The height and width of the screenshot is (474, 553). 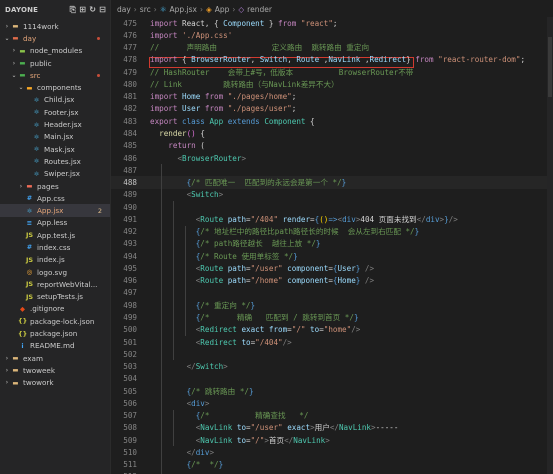 I want to click on code-token: NavLink, so click(x=216, y=428).